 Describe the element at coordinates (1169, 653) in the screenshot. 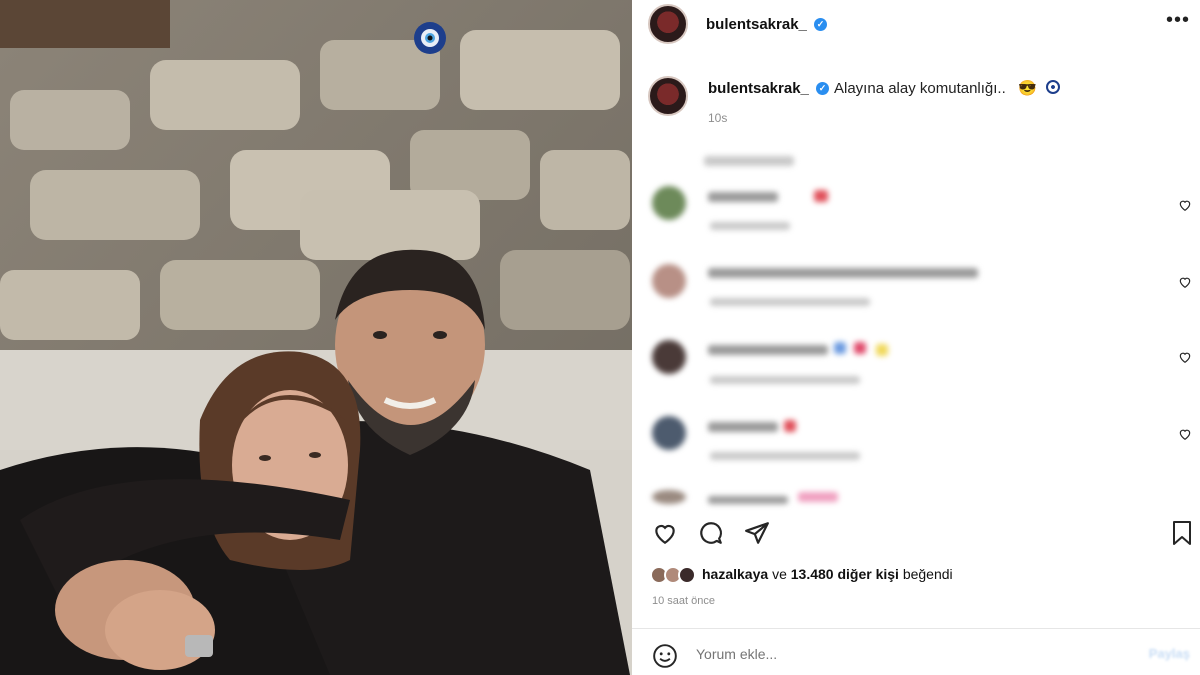

I see `post-comment-button: Paylaş` at that location.